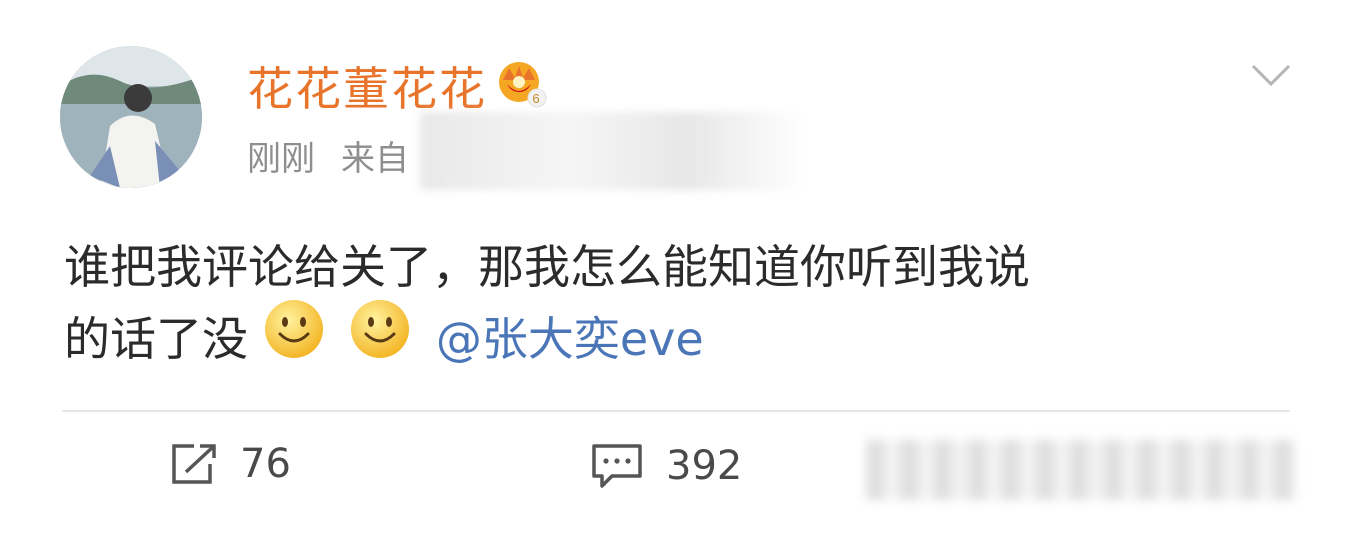  Describe the element at coordinates (375, 159) in the screenshot. I see `source-prefix: 来自` at that location.